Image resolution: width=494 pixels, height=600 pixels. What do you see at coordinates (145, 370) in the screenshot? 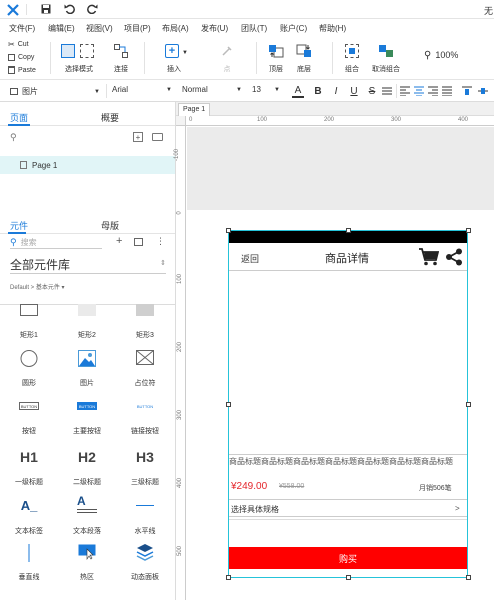
I see `widget-placeholder: 占位符` at bounding box center [145, 370].